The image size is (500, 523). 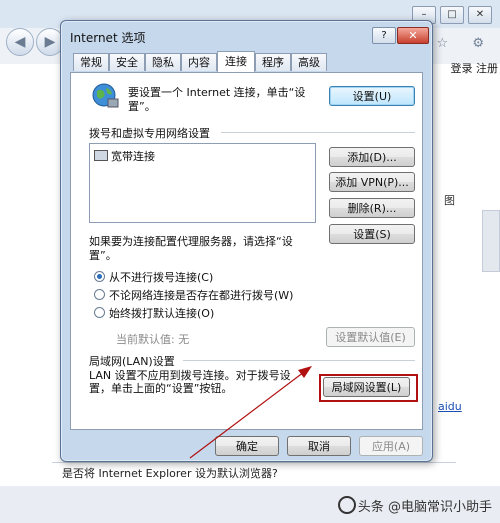 I want to click on radio-never-dial: 从不进行拨号连接(C), so click(x=153, y=277).